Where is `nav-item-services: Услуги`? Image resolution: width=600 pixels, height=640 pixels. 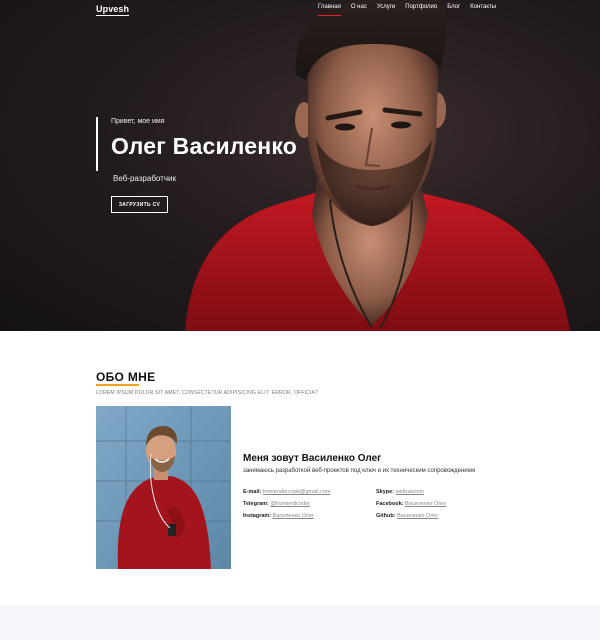
nav-item-services: Услуги is located at coordinates (386, 10).